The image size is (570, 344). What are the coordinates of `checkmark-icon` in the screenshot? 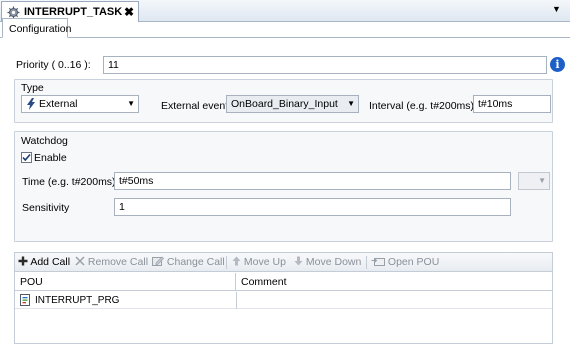 It's located at (26, 157).